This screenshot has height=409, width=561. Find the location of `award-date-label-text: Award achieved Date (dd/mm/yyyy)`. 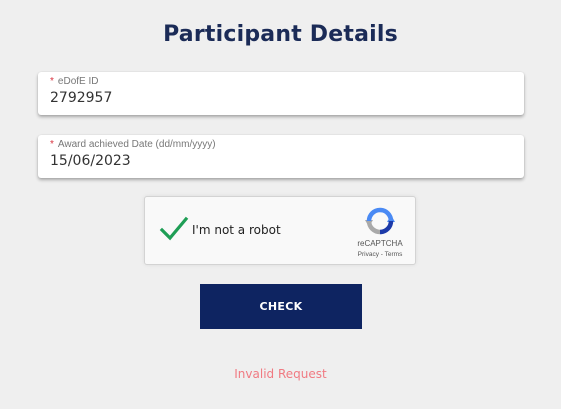

award-date-label-text: Award achieved Date (dd/mm/yyyy) is located at coordinates (136, 144).